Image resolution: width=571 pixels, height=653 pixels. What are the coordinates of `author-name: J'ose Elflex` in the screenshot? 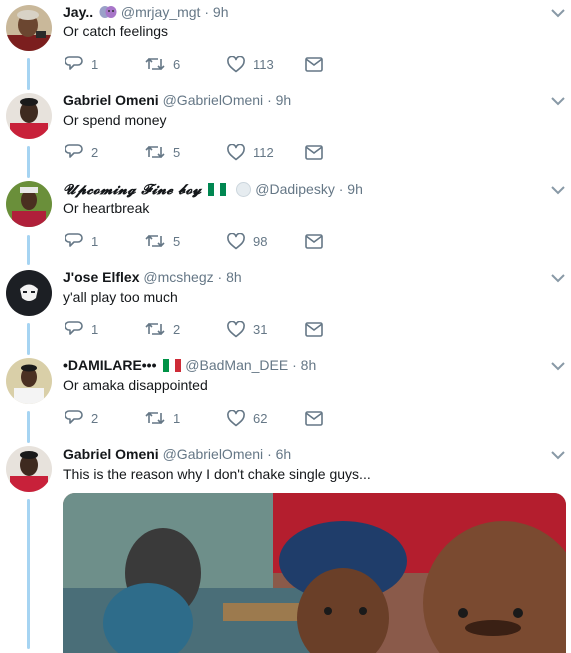 It's located at (101, 277).